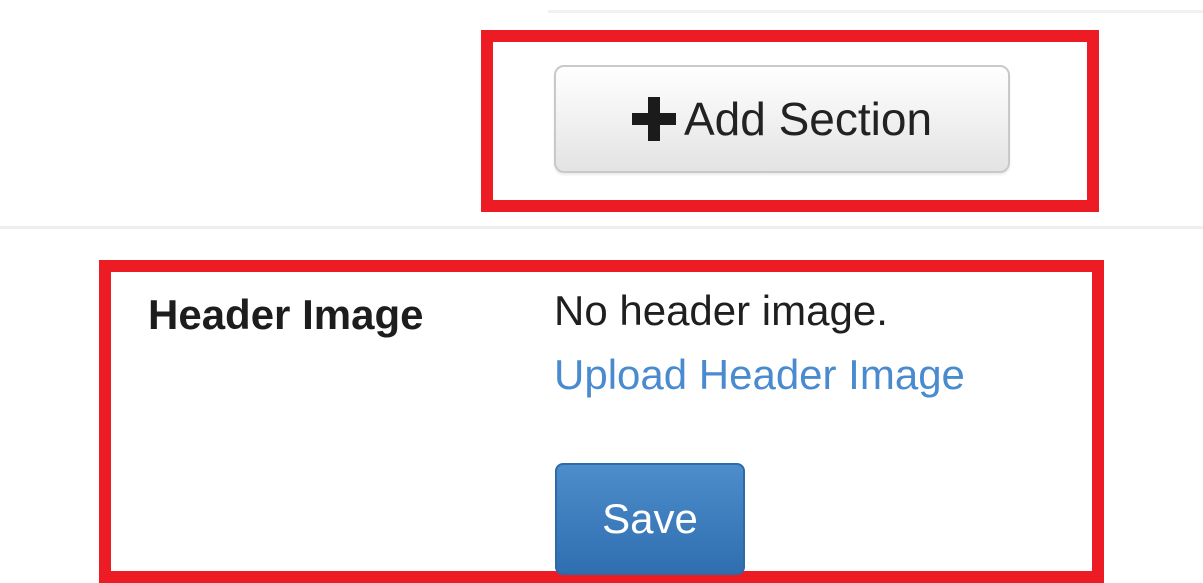 The image size is (1203, 583). I want to click on upload-header-image-link: Upload Header Image, so click(759, 374).